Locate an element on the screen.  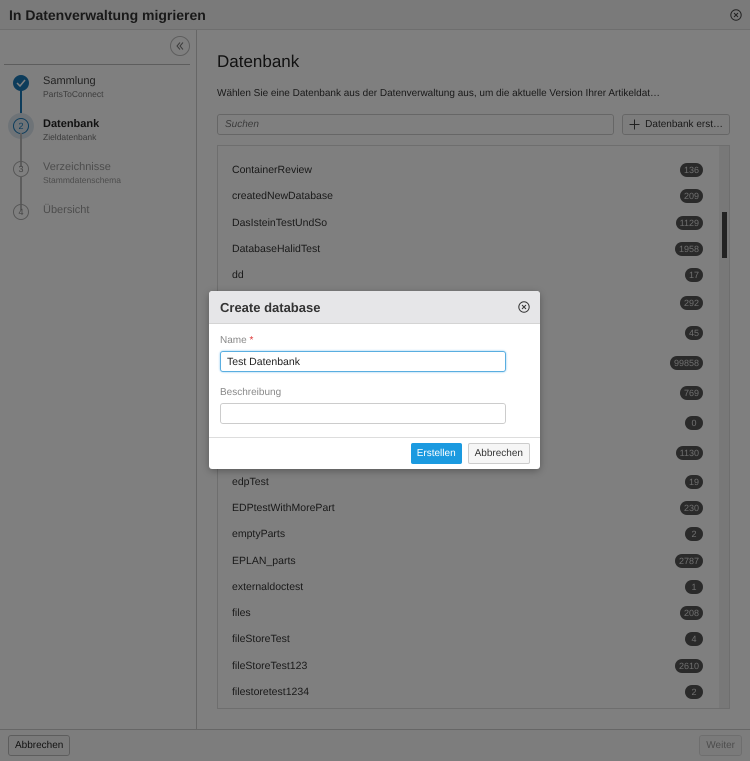
create-button: Erstellen is located at coordinates (436, 453).